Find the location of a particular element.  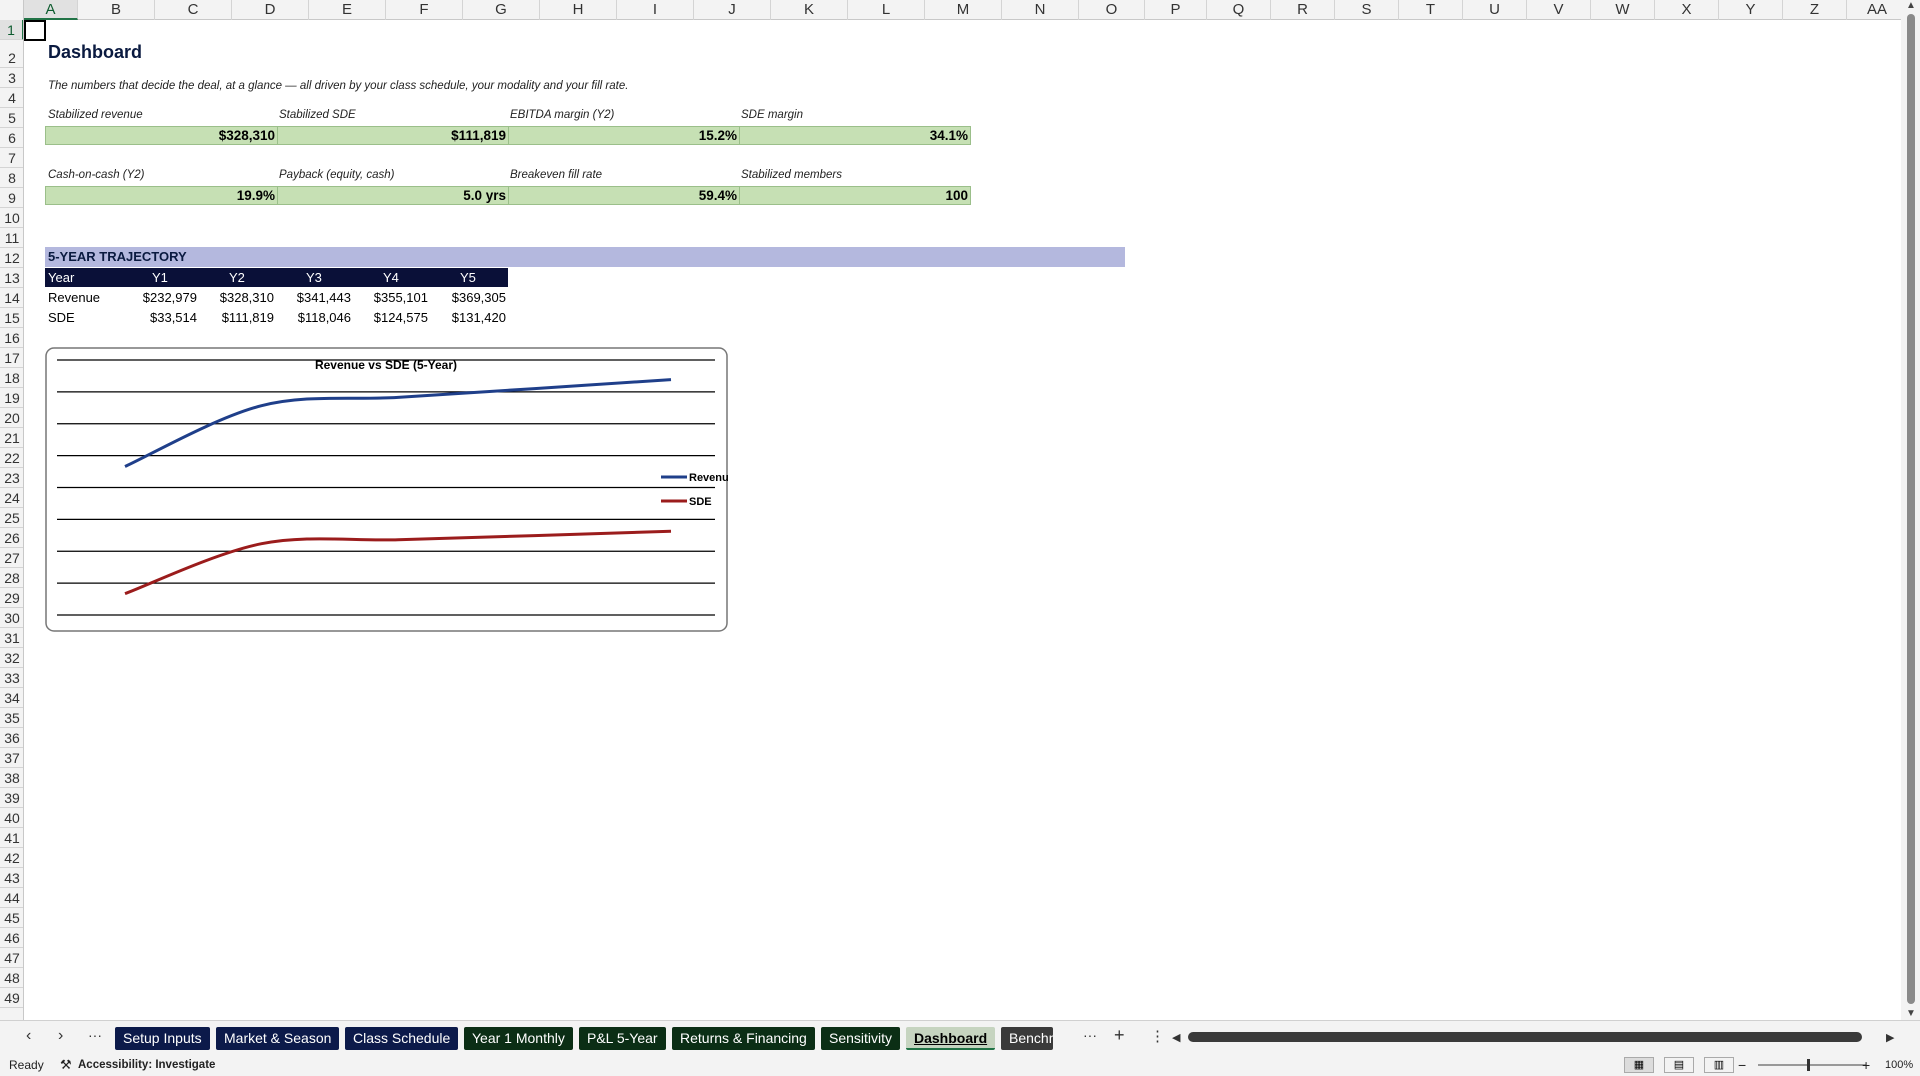

kpi-value: 19.9% is located at coordinates (161, 195).